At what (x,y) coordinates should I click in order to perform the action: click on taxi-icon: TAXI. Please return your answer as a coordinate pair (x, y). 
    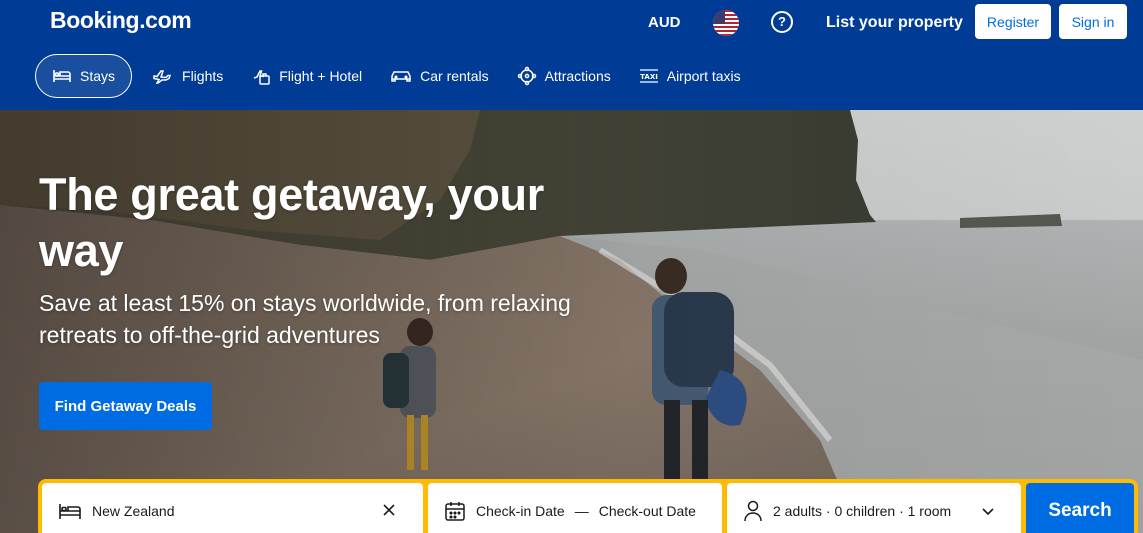
    Looking at the image, I should click on (648, 76).